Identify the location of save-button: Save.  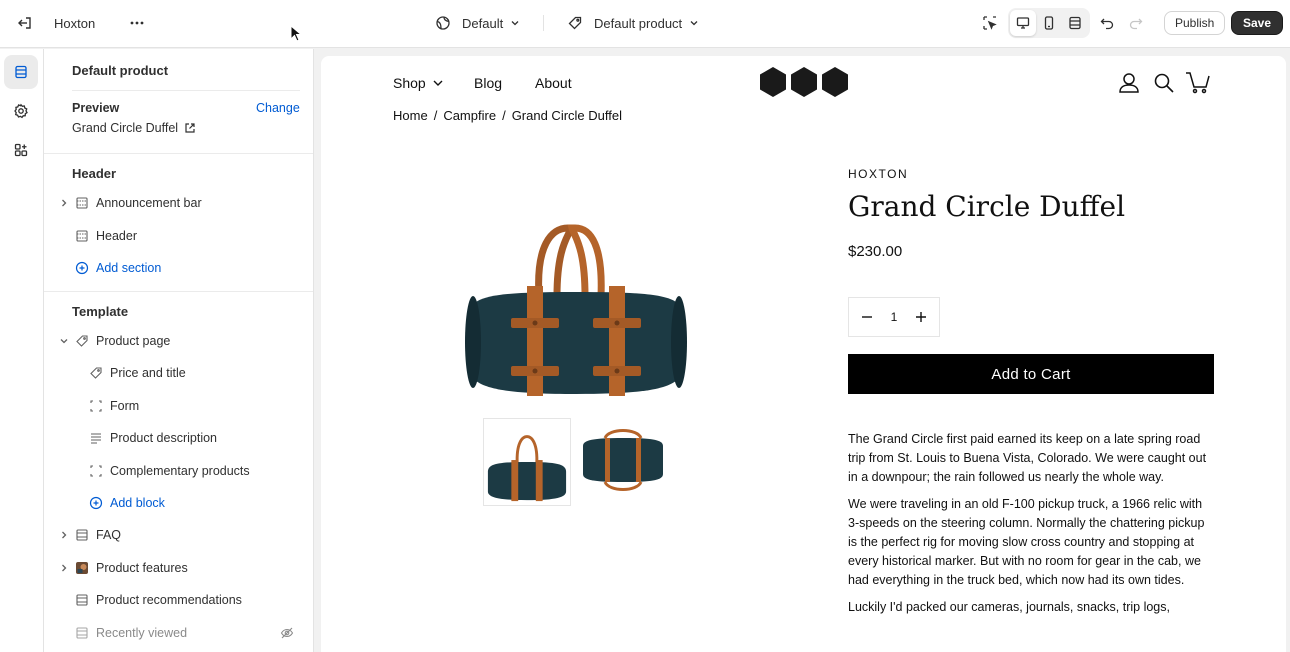
(1257, 23).